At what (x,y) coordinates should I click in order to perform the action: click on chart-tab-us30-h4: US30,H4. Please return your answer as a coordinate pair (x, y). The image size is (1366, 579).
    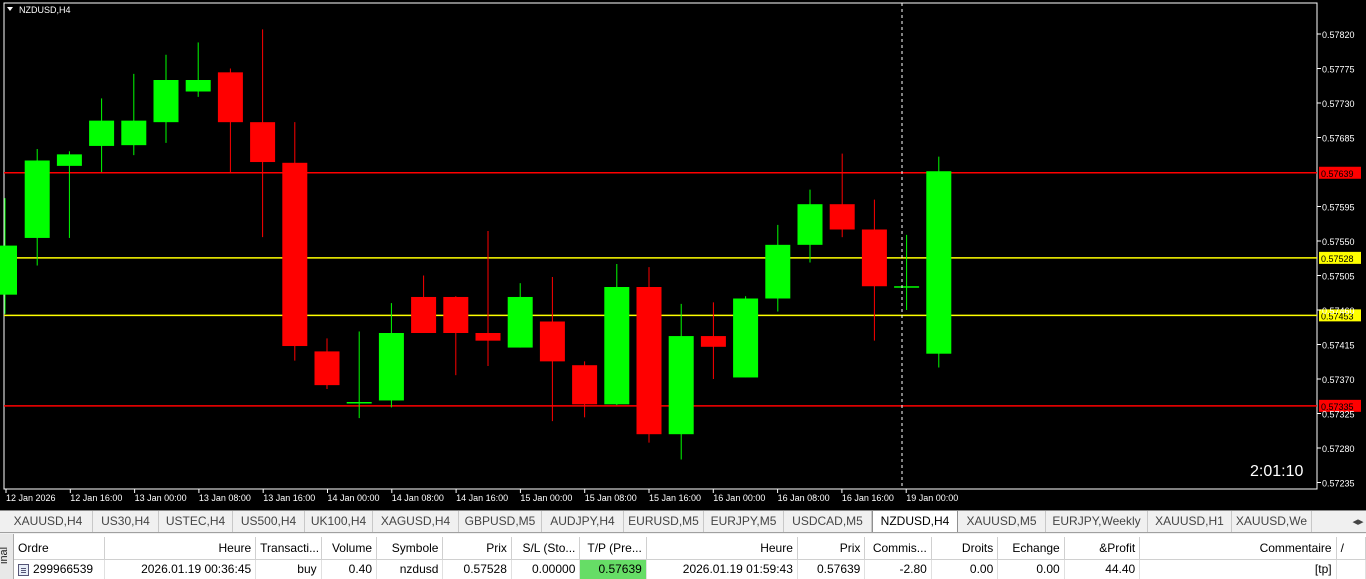
    Looking at the image, I should click on (126, 521).